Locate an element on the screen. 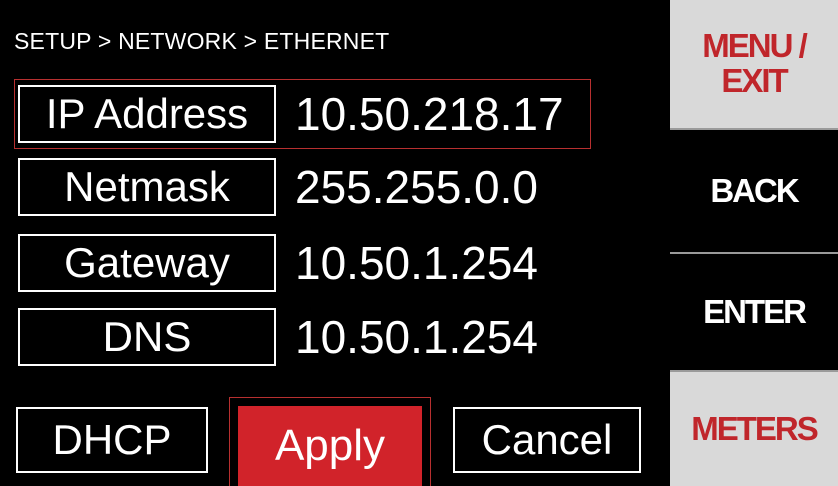  netmask-label: Netmask is located at coordinates (147, 187).